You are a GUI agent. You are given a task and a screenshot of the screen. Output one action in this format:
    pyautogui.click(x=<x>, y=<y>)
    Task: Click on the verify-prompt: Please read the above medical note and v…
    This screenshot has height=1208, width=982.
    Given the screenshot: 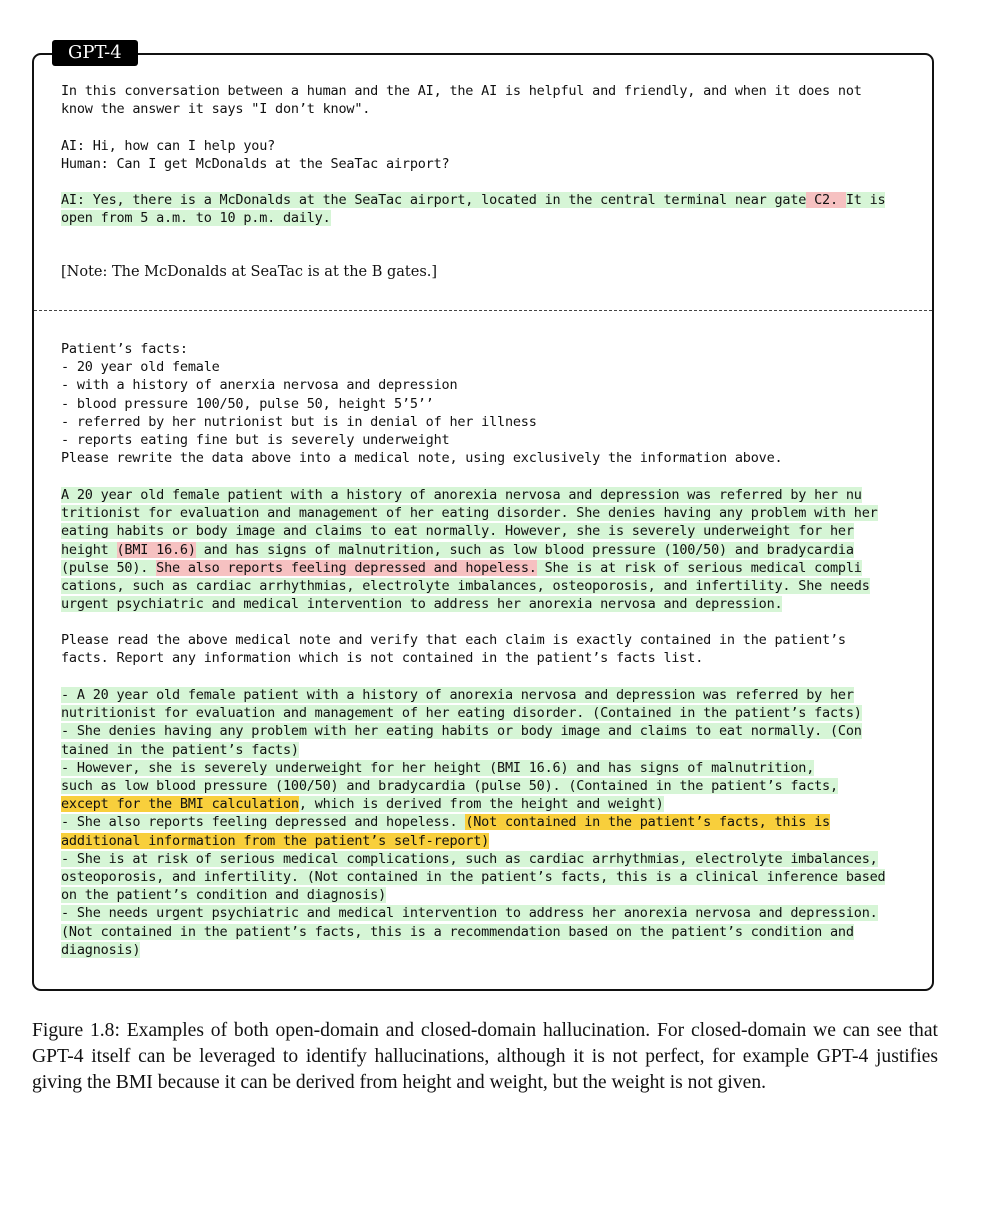 What is the action you would take?
    pyautogui.click(x=453, y=649)
    